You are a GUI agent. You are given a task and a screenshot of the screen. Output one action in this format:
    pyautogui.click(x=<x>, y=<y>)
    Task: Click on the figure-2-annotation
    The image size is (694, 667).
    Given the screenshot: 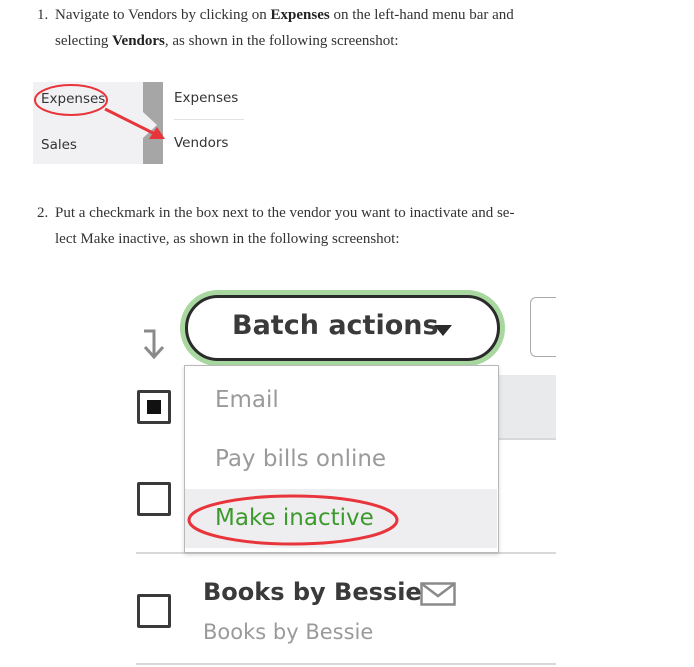 What is the action you would take?
    pyautogui.click(x=293, y=520)
    